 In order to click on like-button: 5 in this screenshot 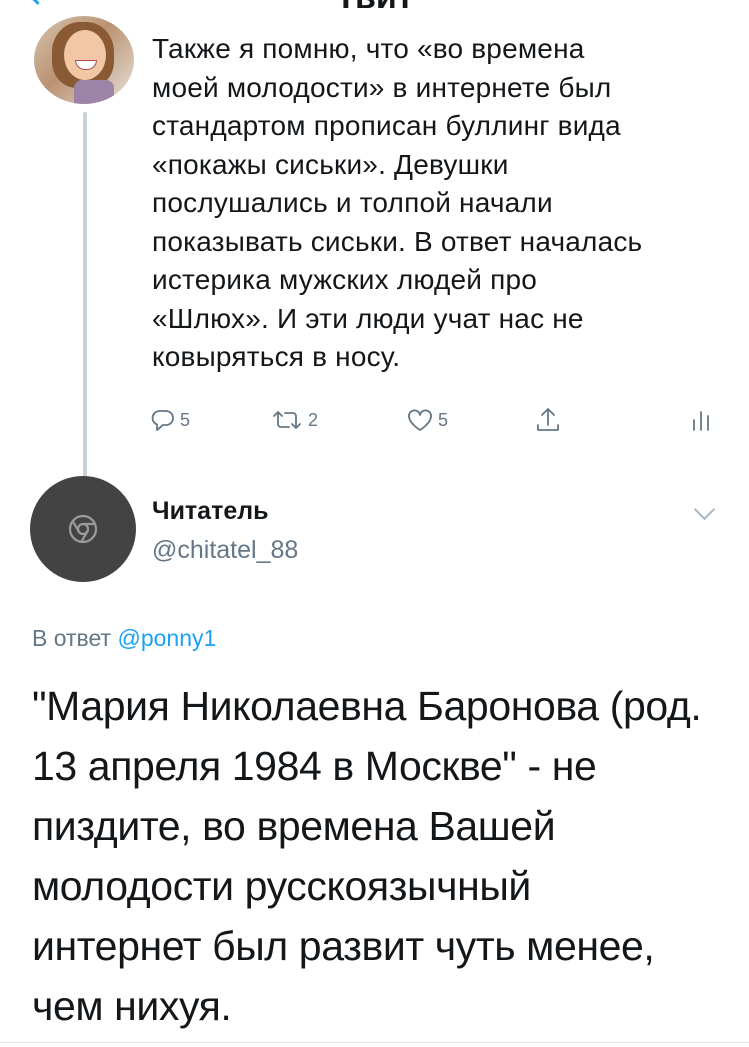, I will do `click(427, 420)`.